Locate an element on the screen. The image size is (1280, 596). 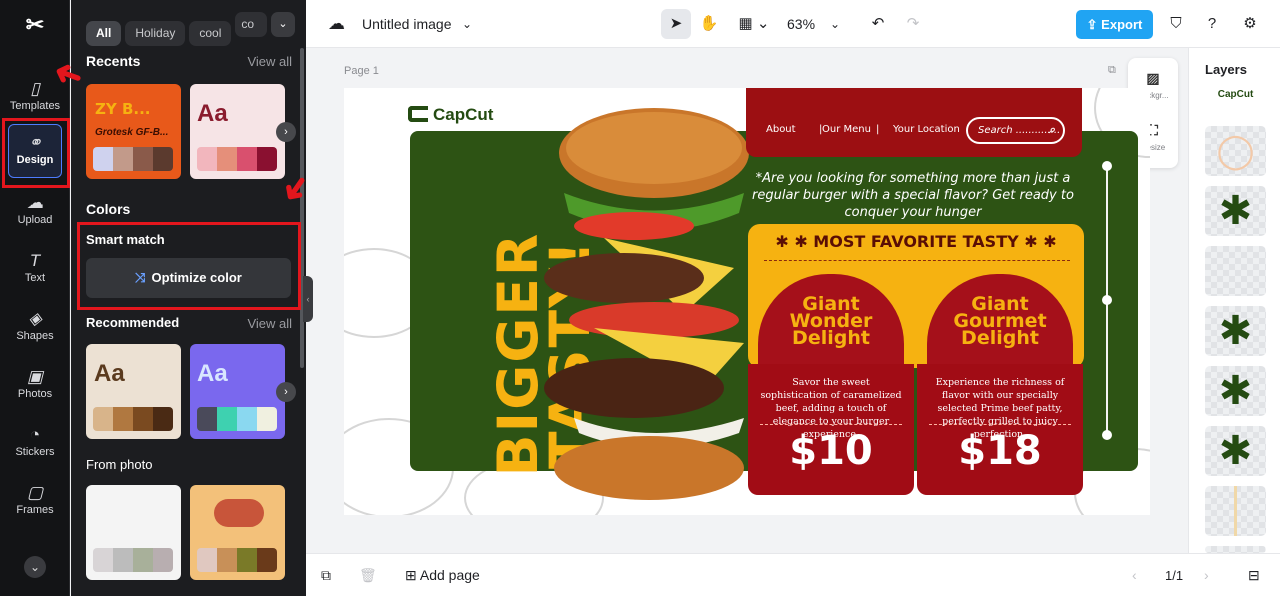
layer-thumb-brand: CapCut is located at coordinates (1235, 101).